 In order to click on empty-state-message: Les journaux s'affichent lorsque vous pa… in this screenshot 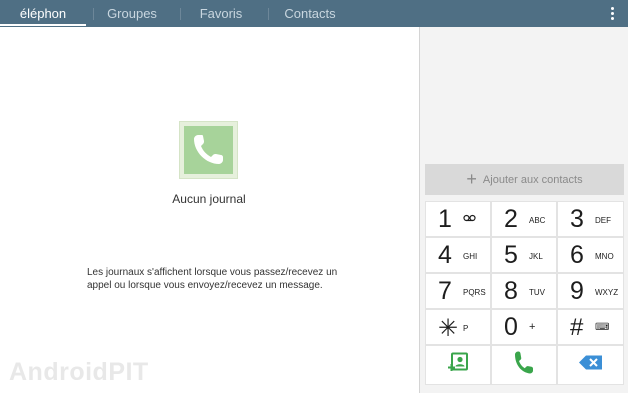, I will do `click(212, 279)`.